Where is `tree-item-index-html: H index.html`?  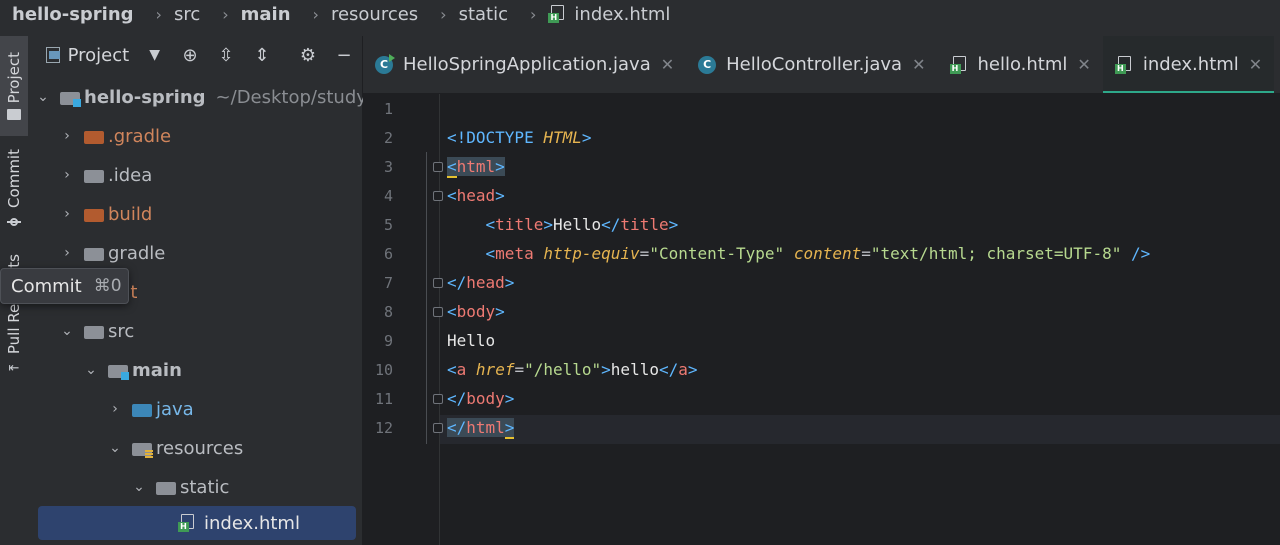
tree-item-index-html: H index.html is located at coordinates (197, 523).